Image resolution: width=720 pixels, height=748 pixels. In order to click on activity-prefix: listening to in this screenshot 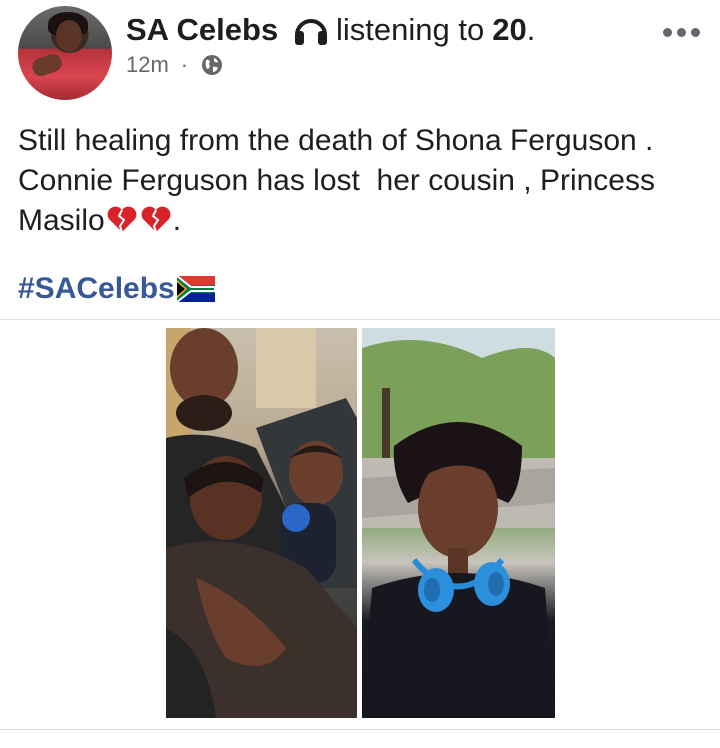, I will do `click(410, 29)`.